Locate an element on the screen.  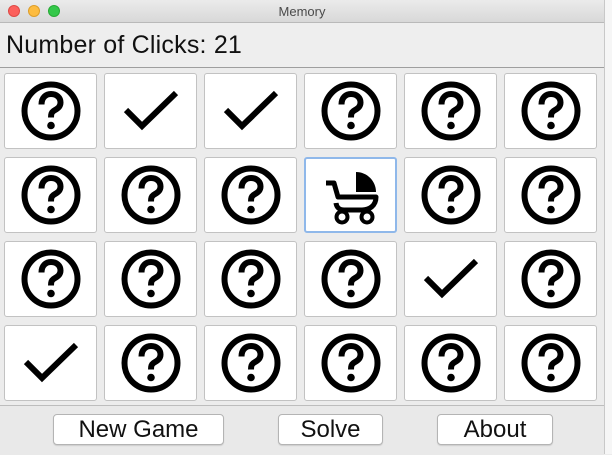
button-bar: New Game Solve About is located at coordinates (302, 430).